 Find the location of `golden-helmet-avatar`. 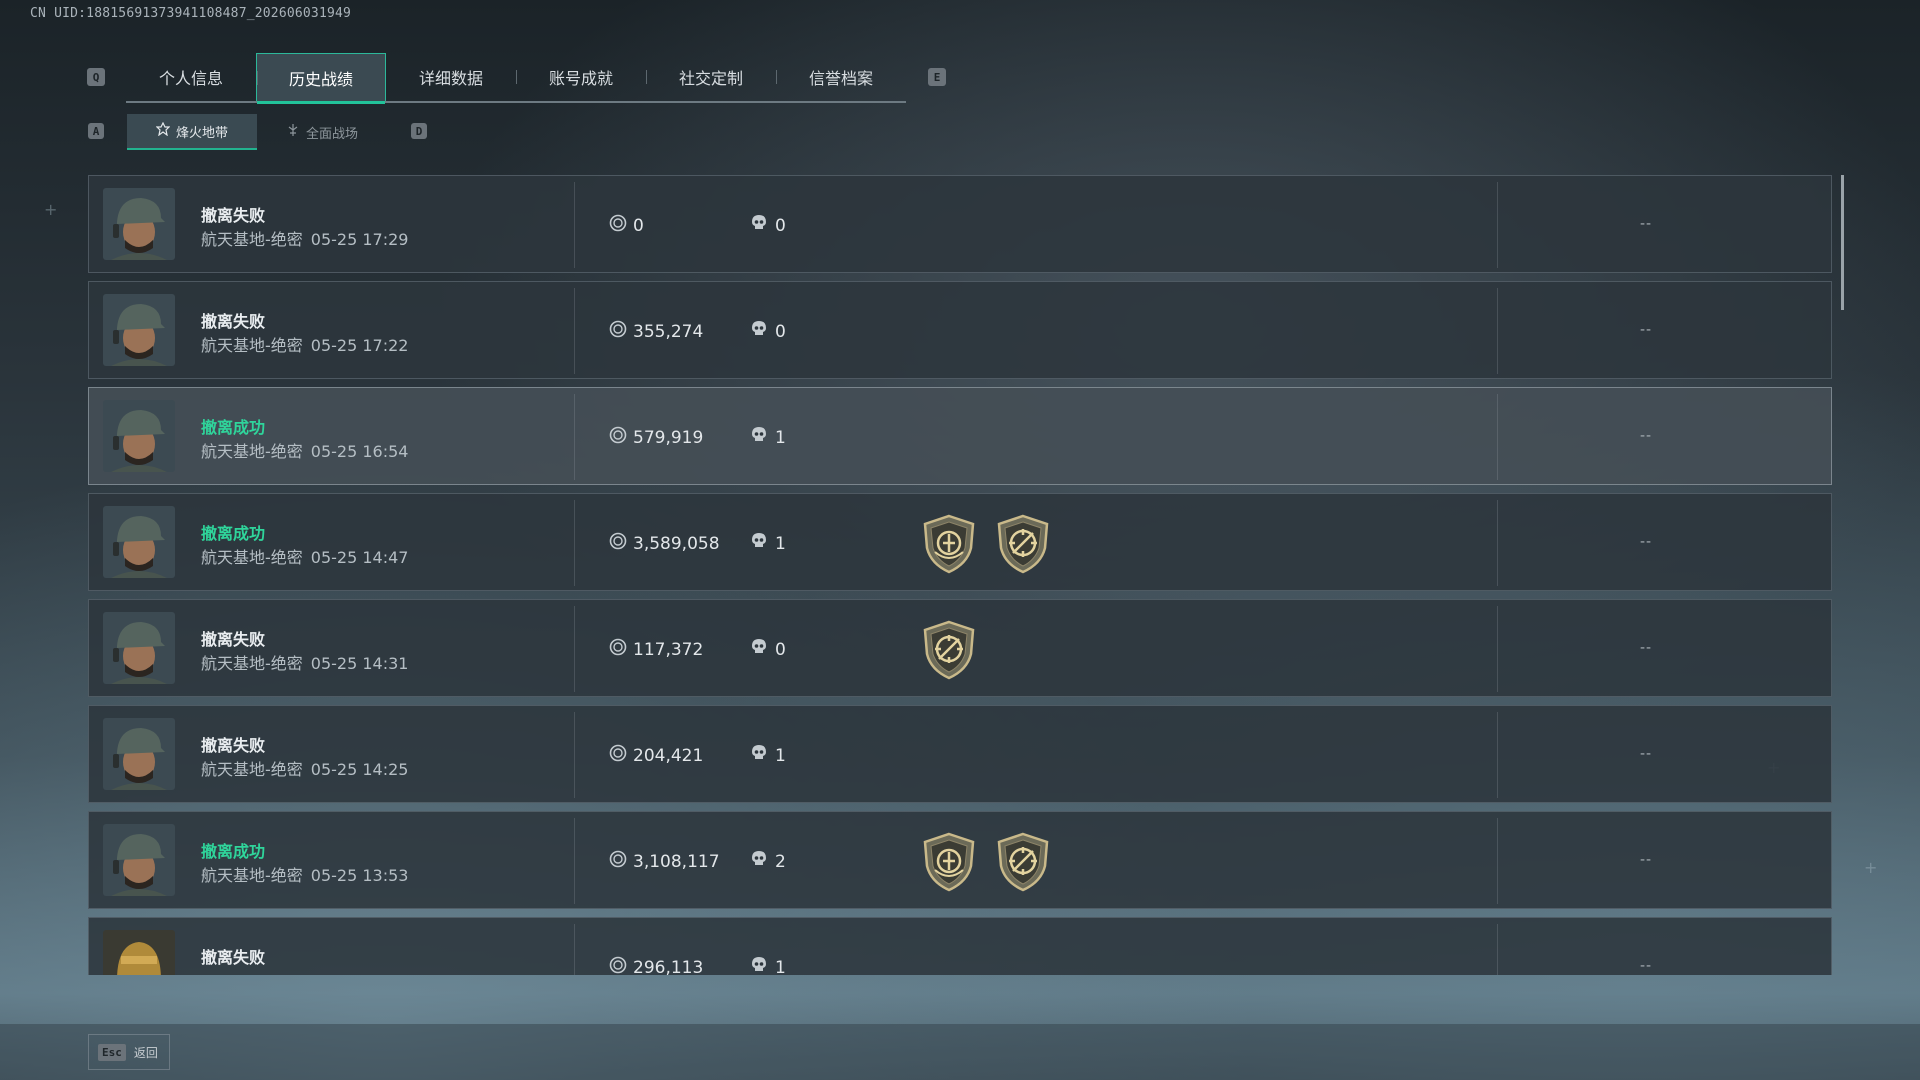

golden-helmet-avatar is located at coordinates (139, 952).